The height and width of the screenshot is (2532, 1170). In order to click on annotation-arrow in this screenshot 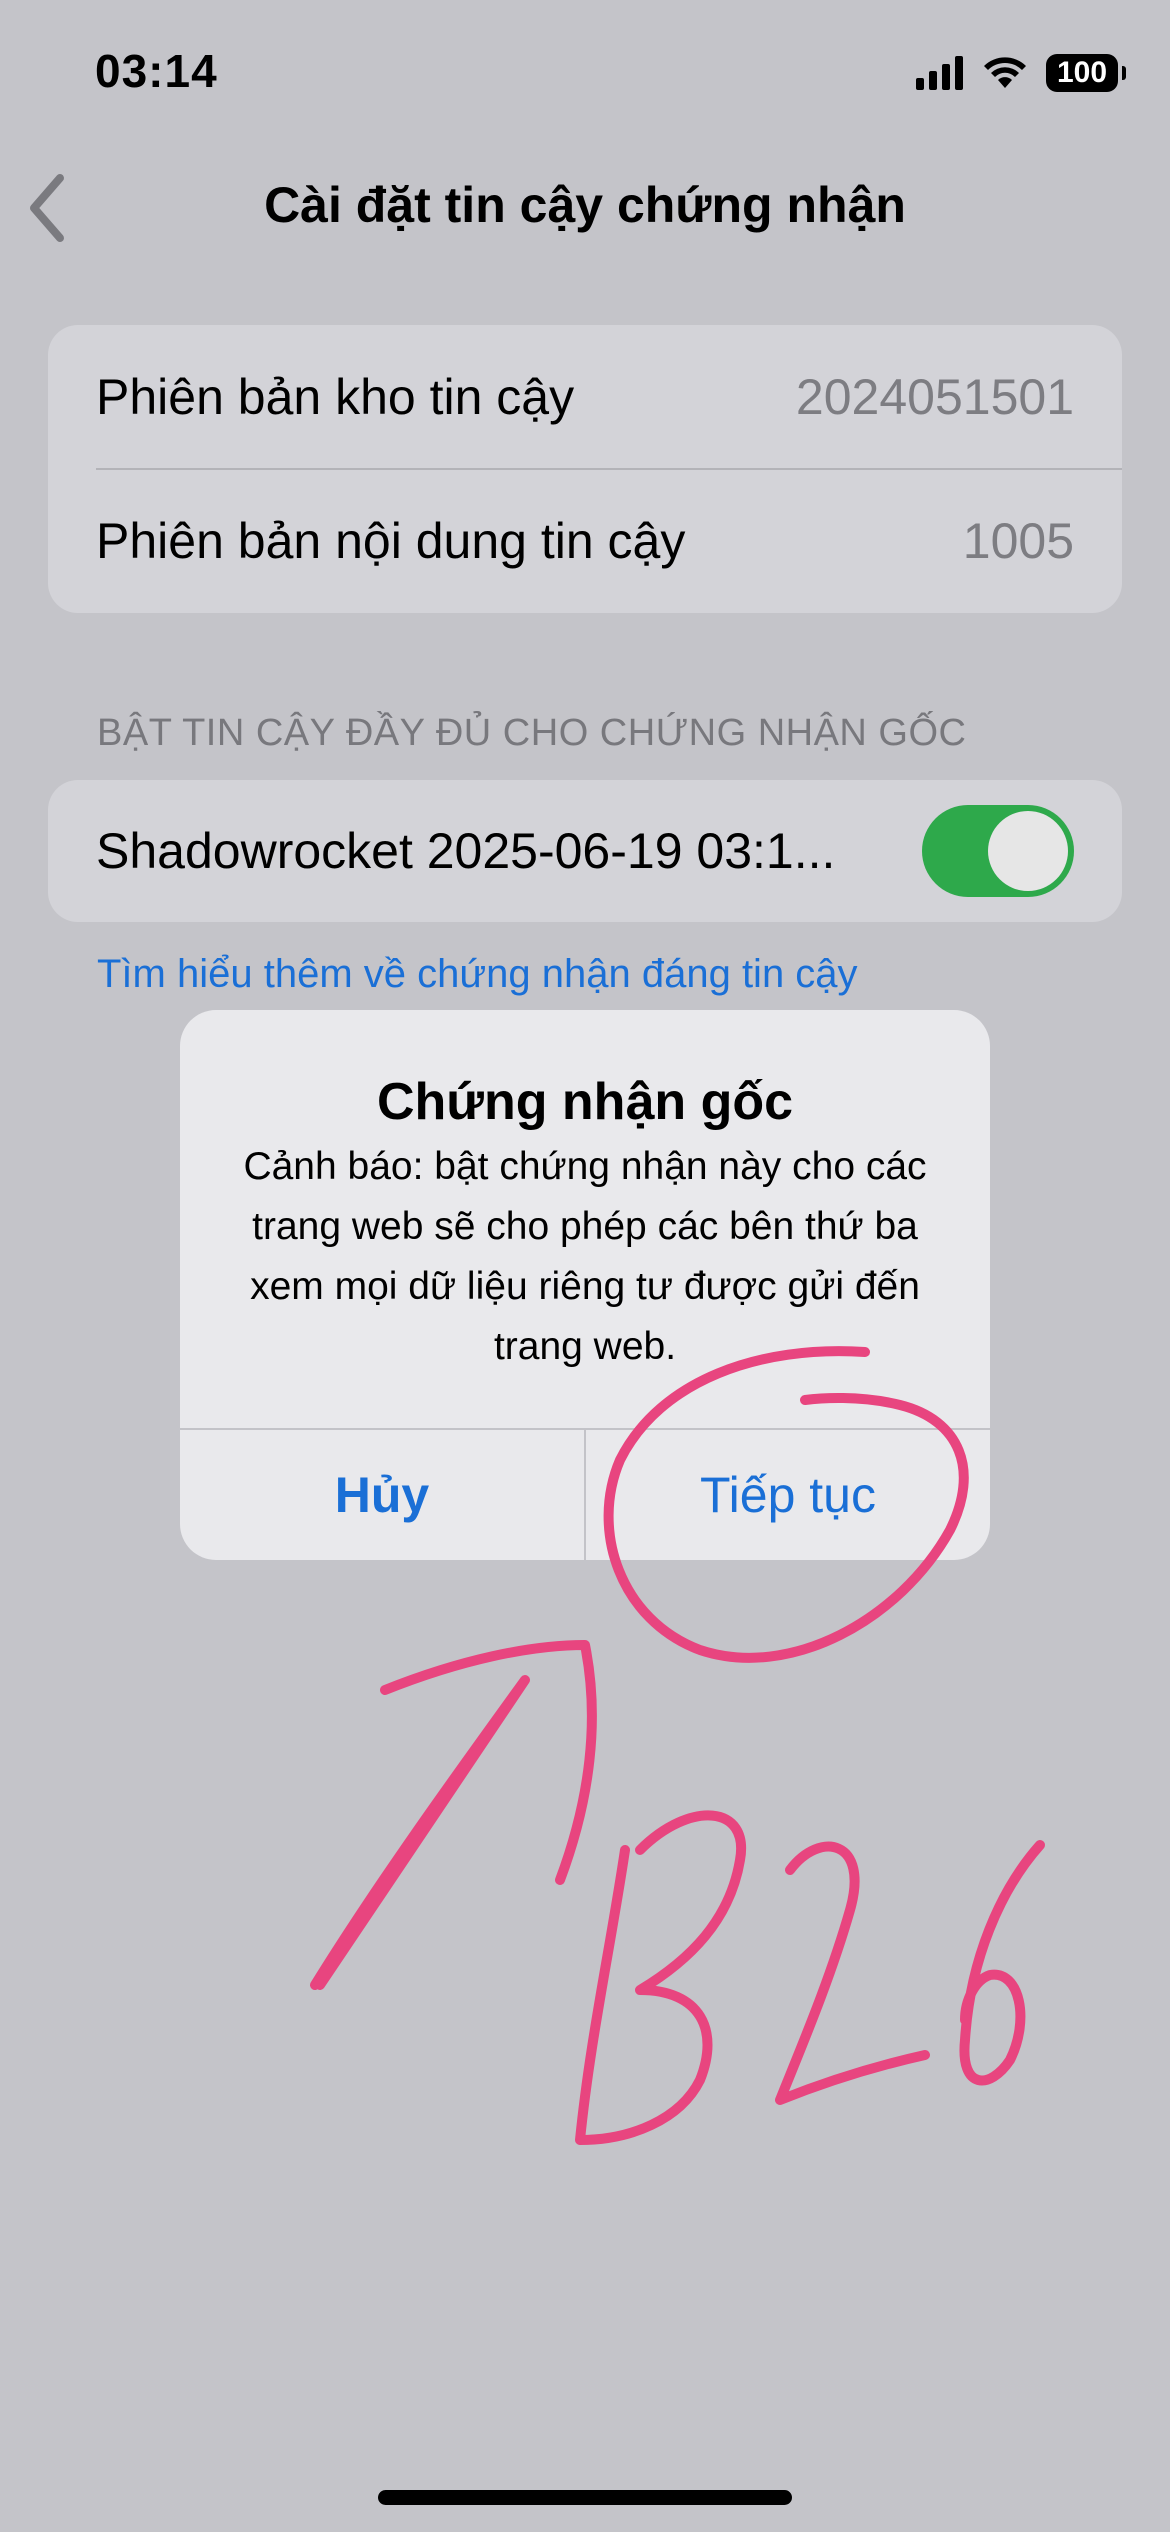, I will do `click(453, 1815)`.